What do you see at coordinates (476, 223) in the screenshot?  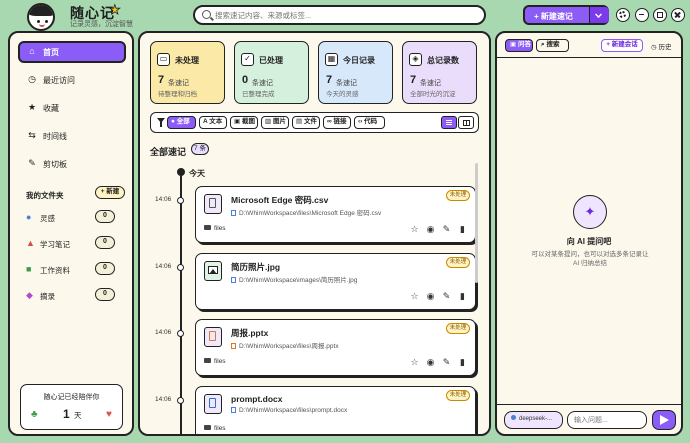 I see `scrollbar-thumb` at bounding box center [476, 223].